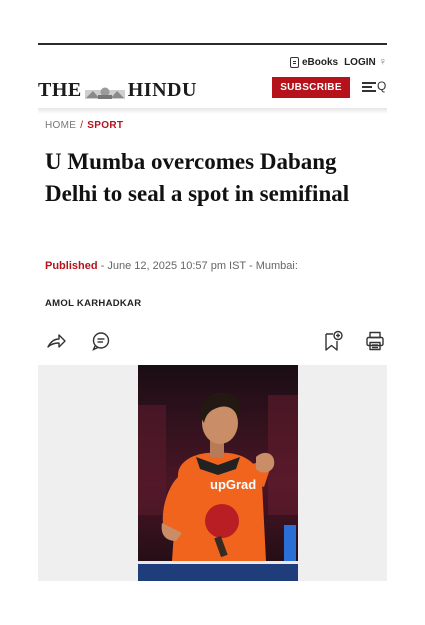 The image size is (425, 625). I want to click on ebook-icon, so click(294, 62).